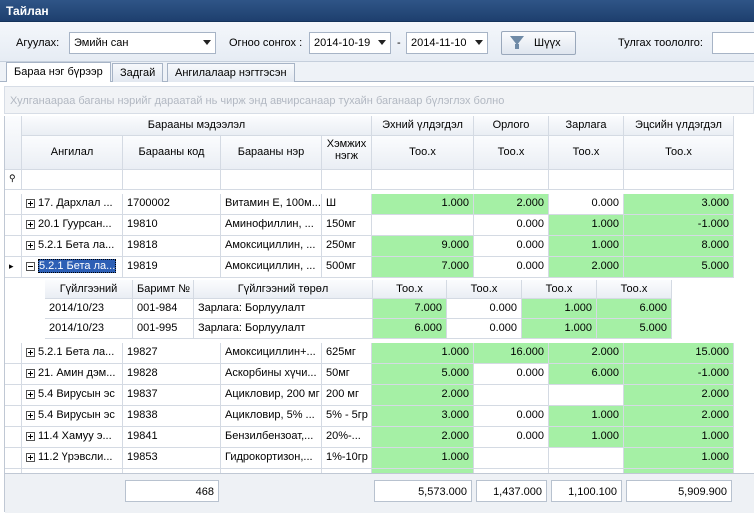 This screenshot has width=754, height=513. I want to click on table-cell-in: 2.000, so click(511, 204).